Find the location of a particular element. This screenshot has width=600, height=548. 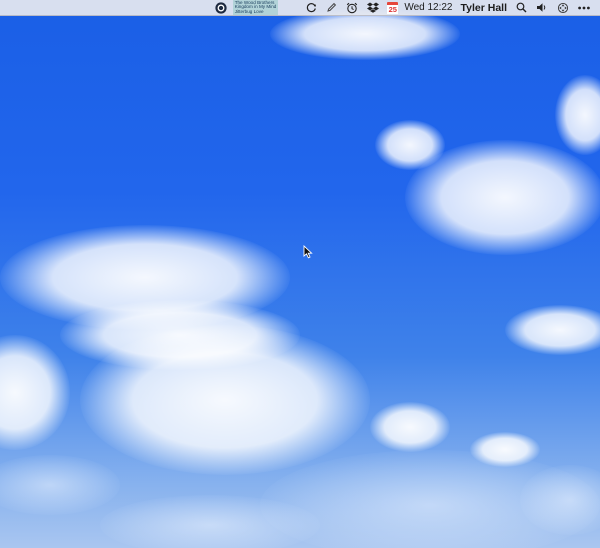

calendar-icon: 25 is located at coordinates (393, 7).